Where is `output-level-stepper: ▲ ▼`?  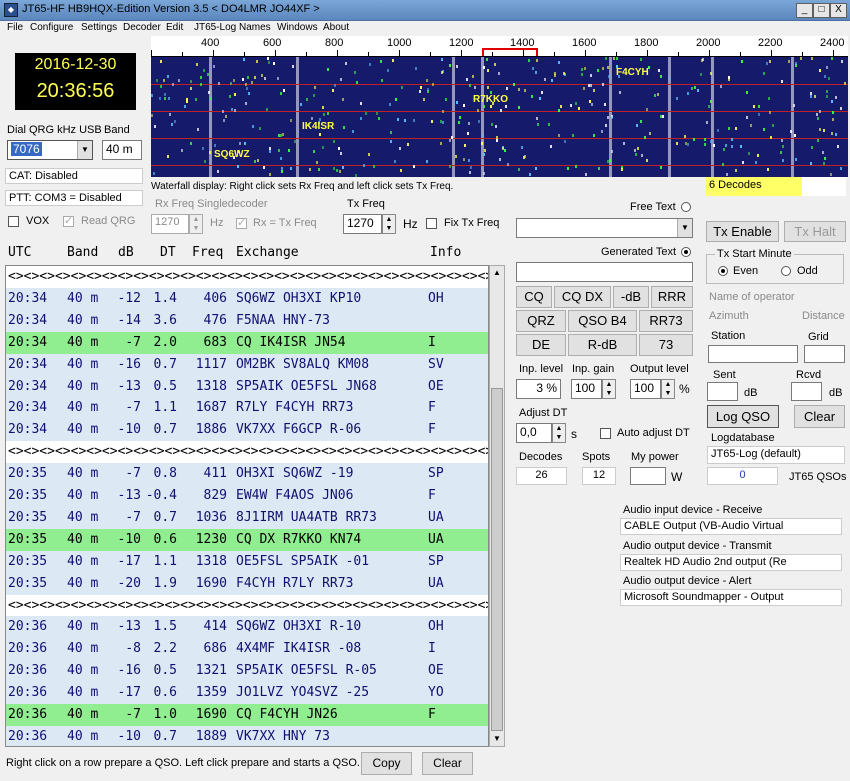
output-level-stepper: ▲ ▼ is located at coordinates (668, 389).